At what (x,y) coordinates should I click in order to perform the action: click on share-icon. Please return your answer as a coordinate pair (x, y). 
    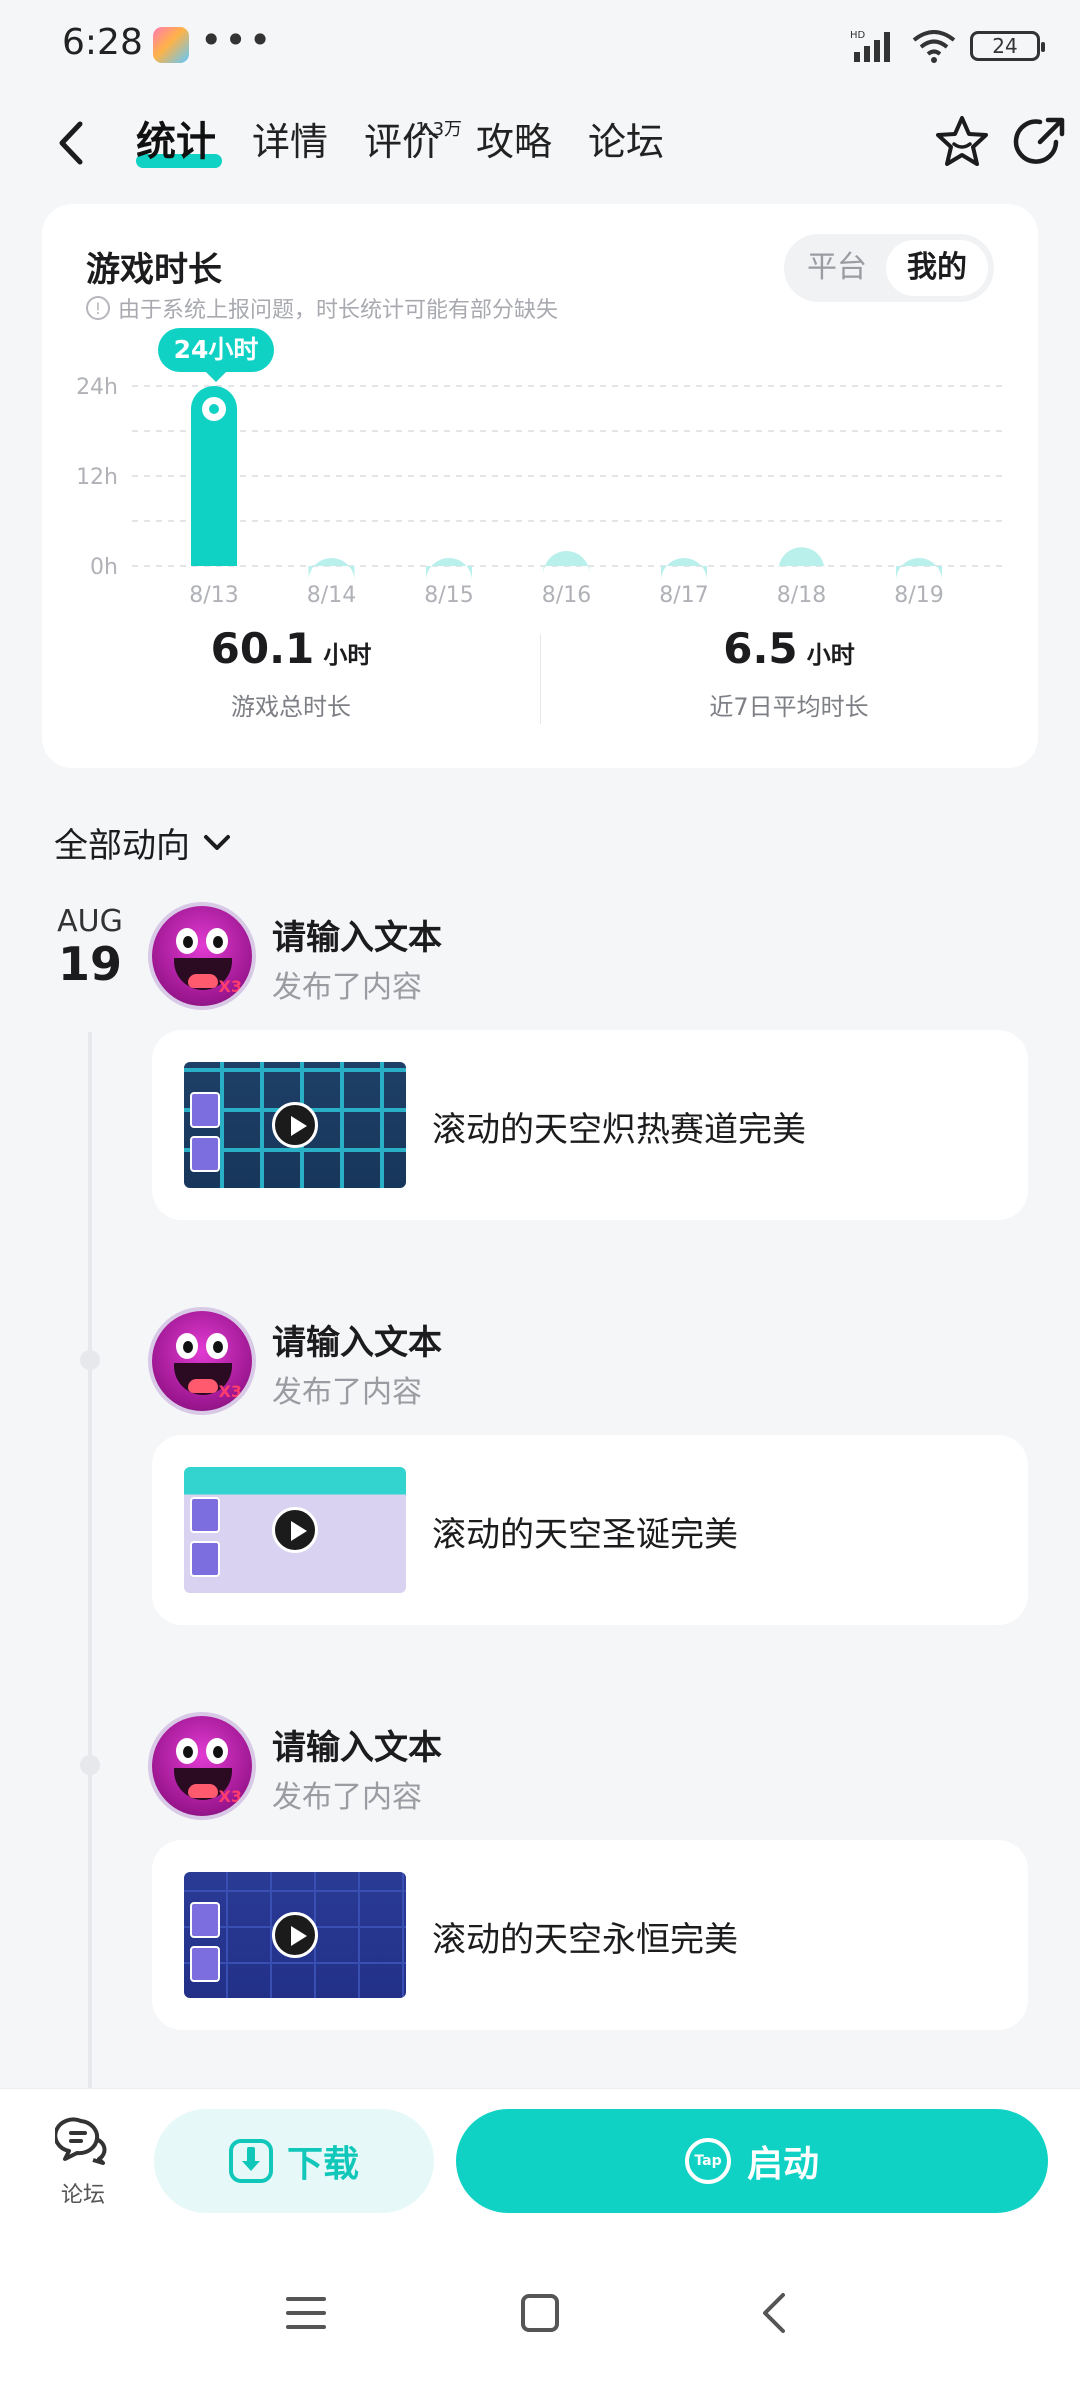
    Looking at the image, I should click on (1040, 142).